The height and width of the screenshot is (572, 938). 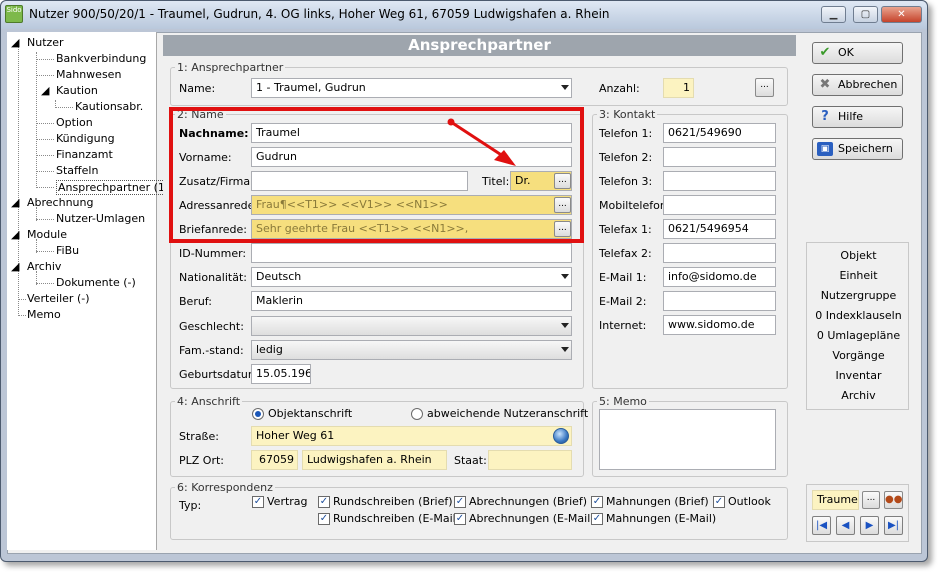 What do you see at coordinates (411, 277) in the screenshot?
I see `nationalitaet-select: Deutsch` at bounding box center [411, 277].